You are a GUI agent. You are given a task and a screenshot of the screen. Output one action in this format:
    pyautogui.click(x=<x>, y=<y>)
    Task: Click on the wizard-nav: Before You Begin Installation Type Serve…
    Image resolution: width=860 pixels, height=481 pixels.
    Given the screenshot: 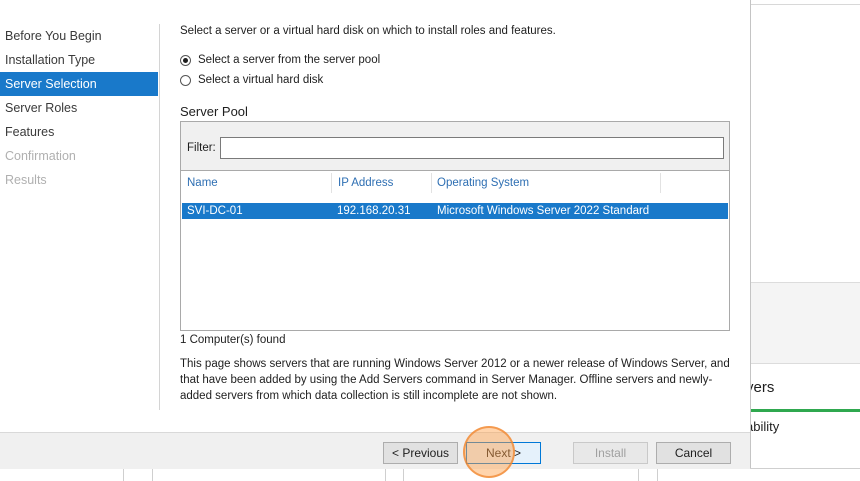 What is the action you would take?
    pyautogui.click(x=80, y=108)
    